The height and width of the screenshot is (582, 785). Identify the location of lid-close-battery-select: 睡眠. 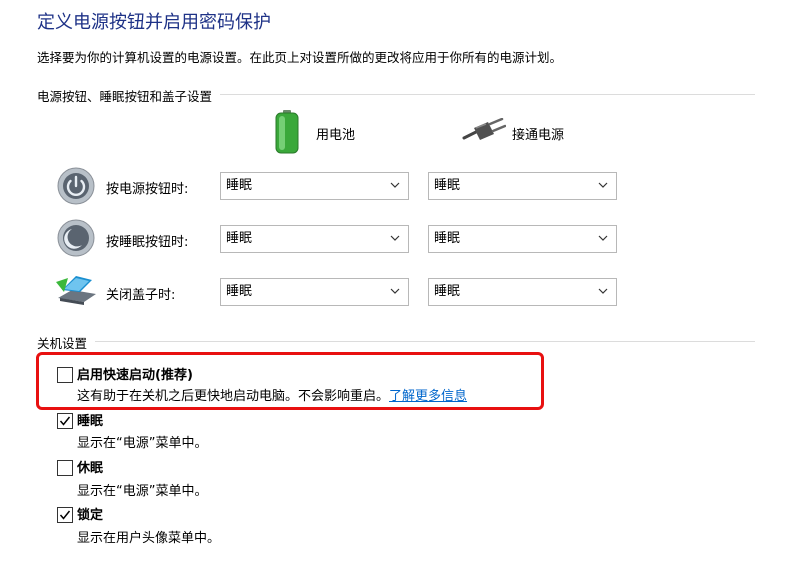
(314, 292).